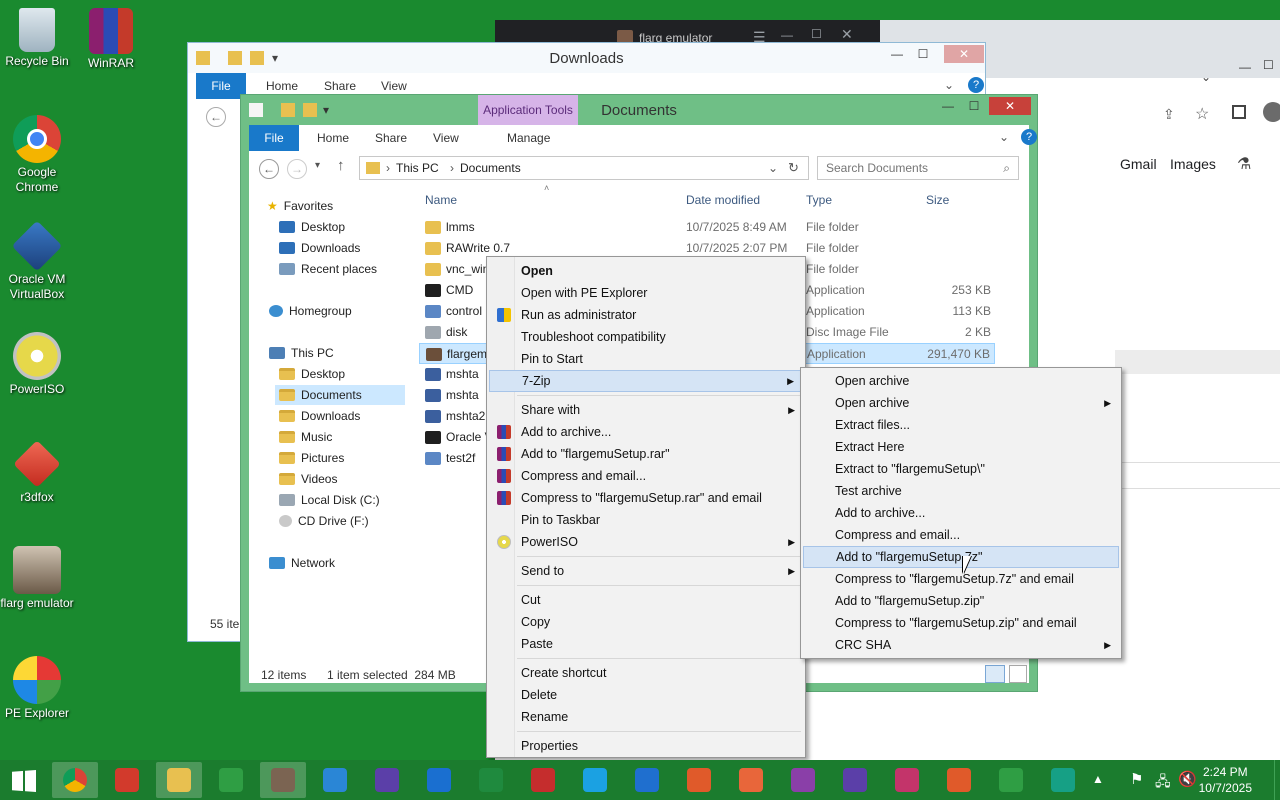  I want to click on up-arrow-icon: ↑, so click(341, 165).